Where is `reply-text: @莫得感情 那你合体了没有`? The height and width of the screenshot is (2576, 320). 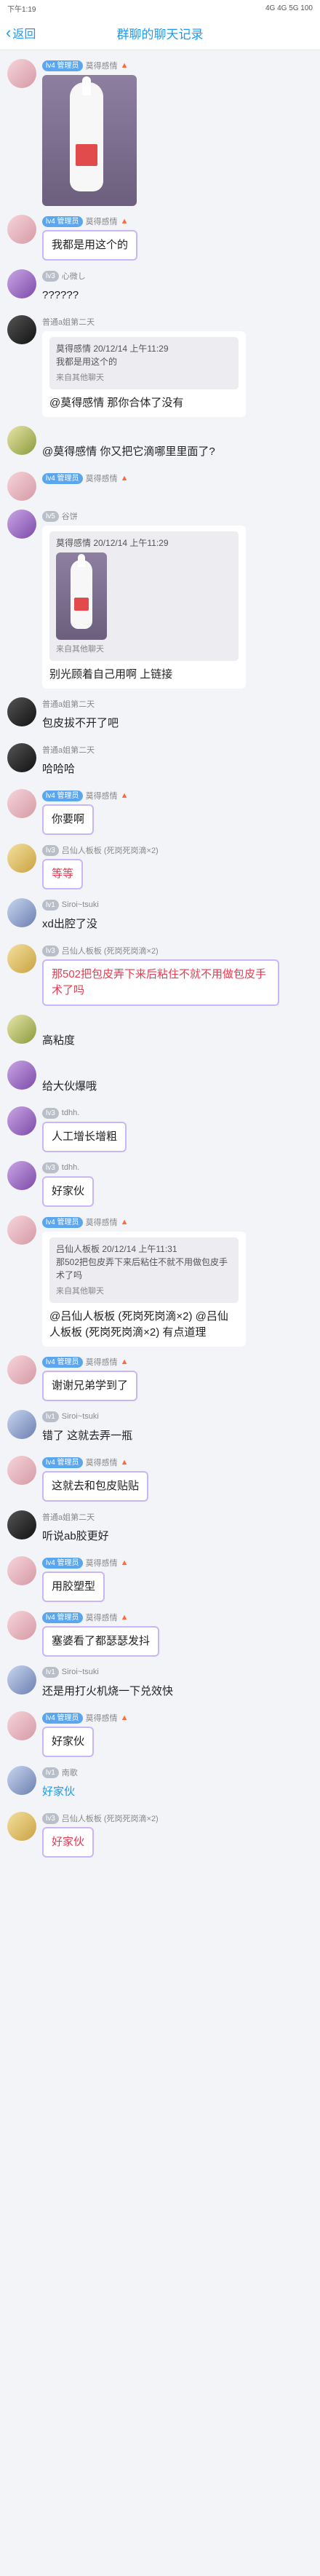
reply-text: @莫得感情 那你合体了没有 is located at coordinates (116, 403).